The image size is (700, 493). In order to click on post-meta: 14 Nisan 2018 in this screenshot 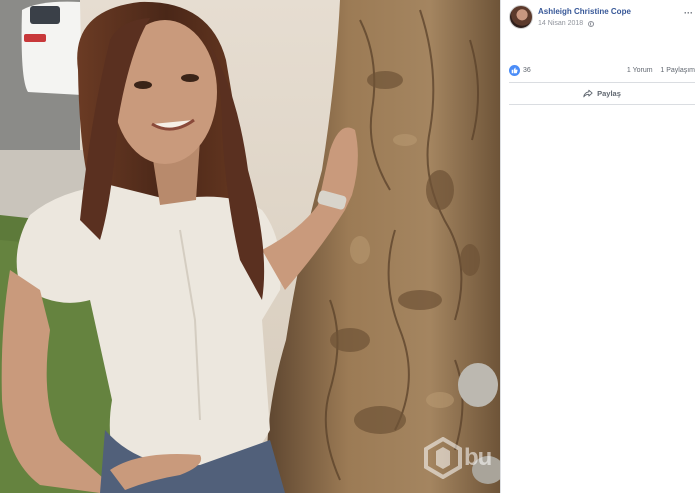, I will do `click(566, 23)`.